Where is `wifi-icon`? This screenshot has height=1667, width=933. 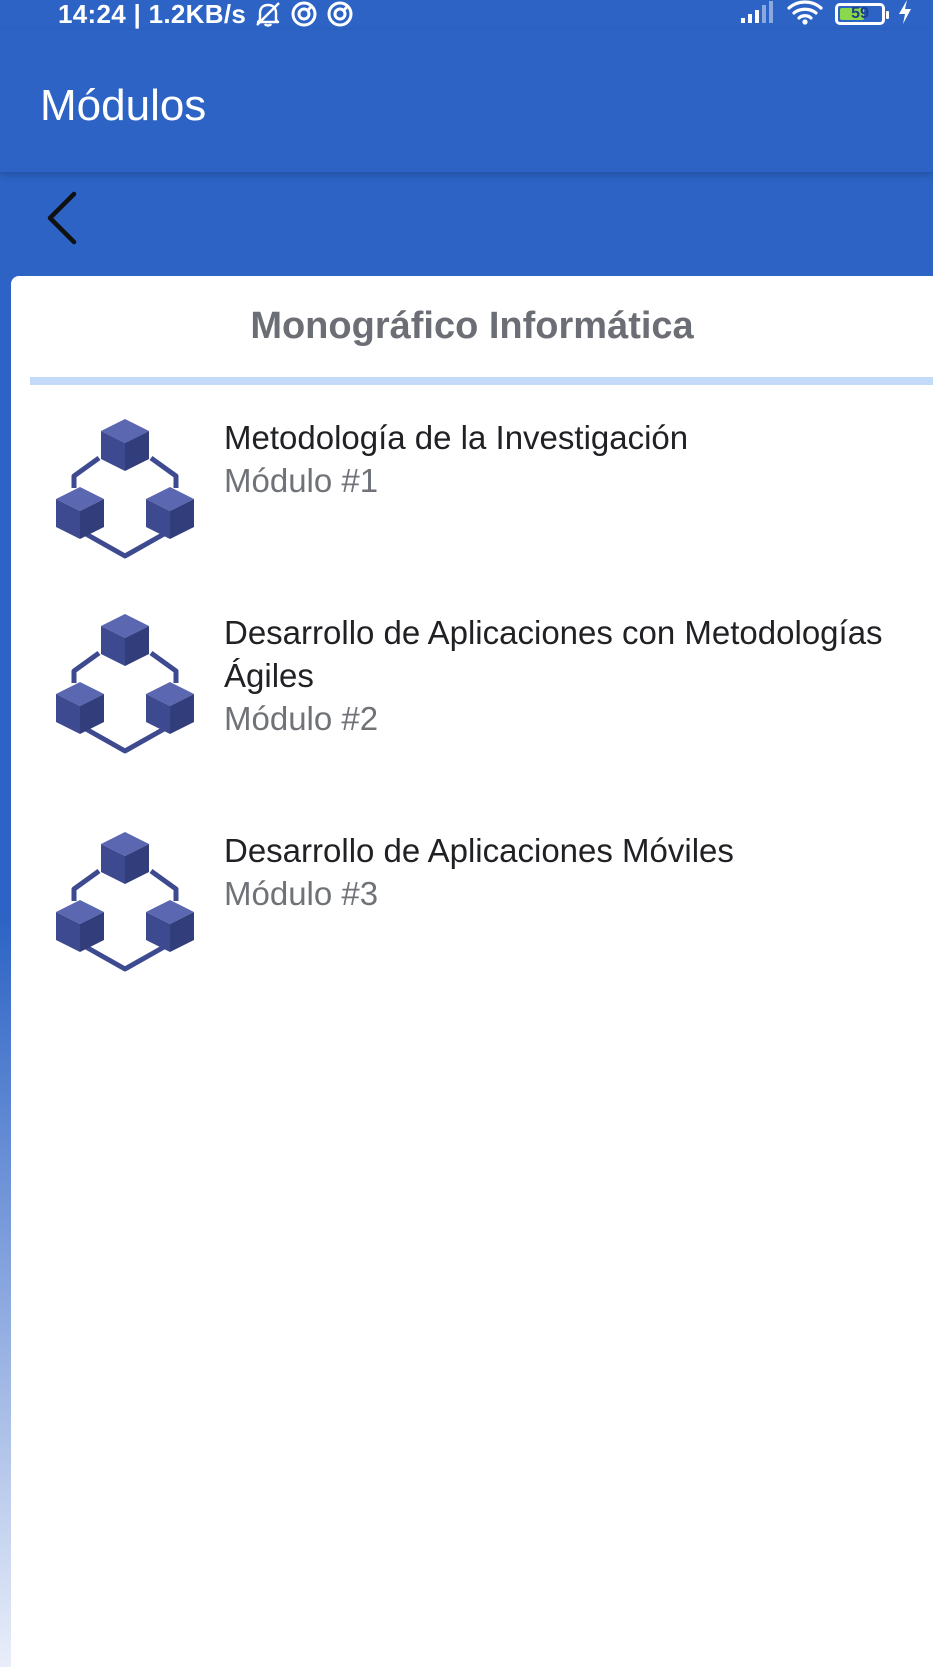 wifi-icon is located at coordinates (805, 15).